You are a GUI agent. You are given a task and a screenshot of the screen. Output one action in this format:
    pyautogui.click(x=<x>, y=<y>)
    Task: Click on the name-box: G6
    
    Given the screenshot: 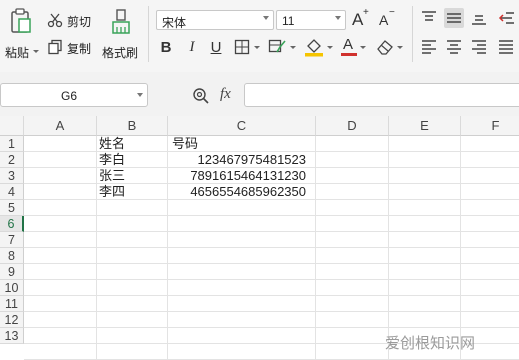 What is the action you would take?
    pyautogui.click(x=74, y=95)
    